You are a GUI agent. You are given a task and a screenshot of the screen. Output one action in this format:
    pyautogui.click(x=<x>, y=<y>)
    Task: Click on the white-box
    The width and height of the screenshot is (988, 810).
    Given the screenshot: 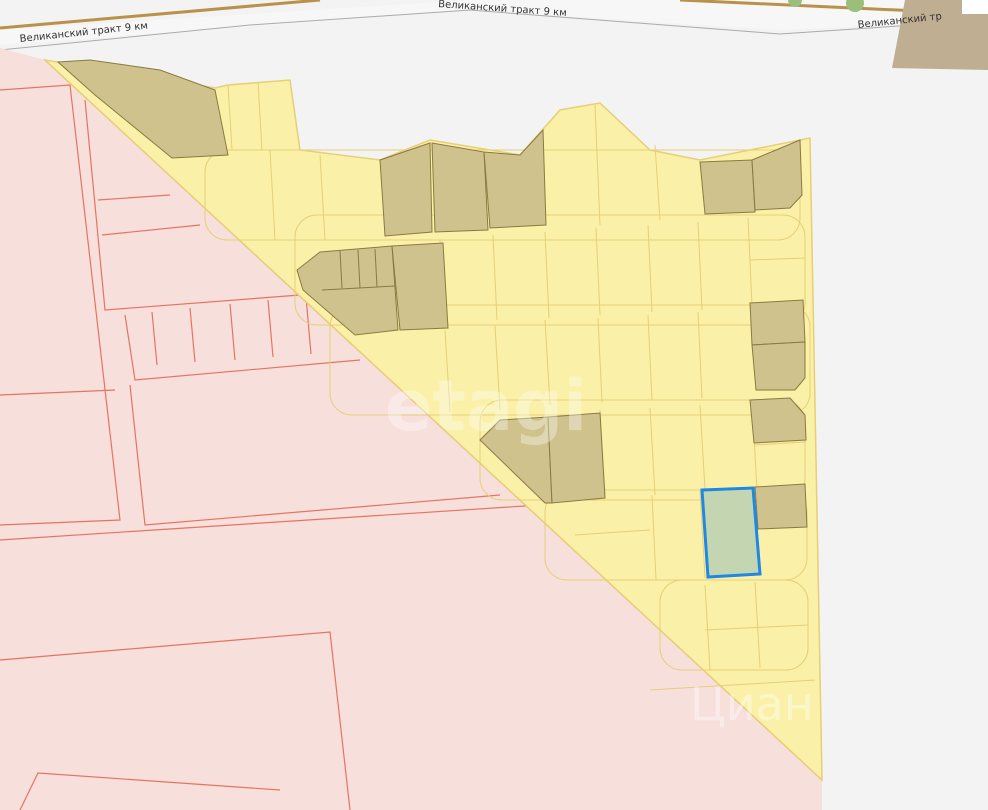 What is the action you would take?
    pyautogui.click(x=975, y=7)
    